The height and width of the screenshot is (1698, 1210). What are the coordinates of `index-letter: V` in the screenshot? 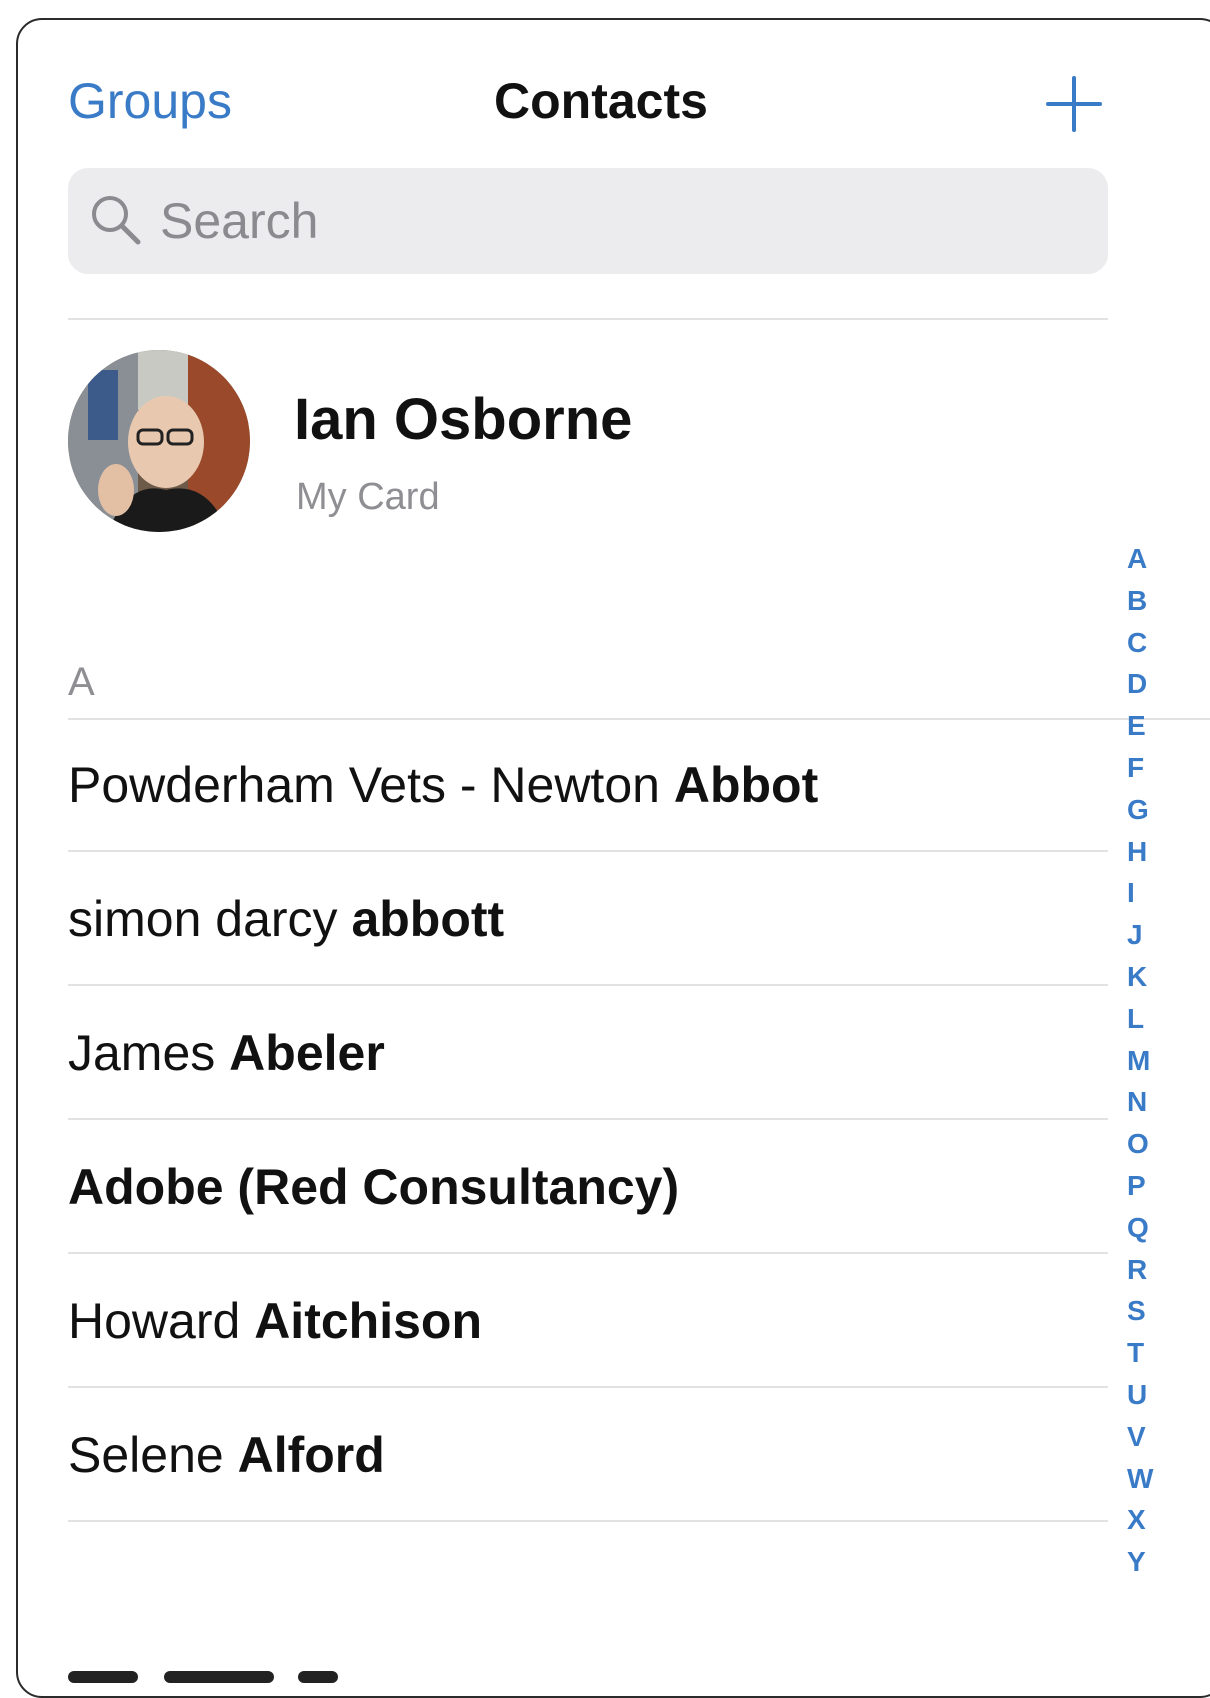 It's located at (1143, 1437).